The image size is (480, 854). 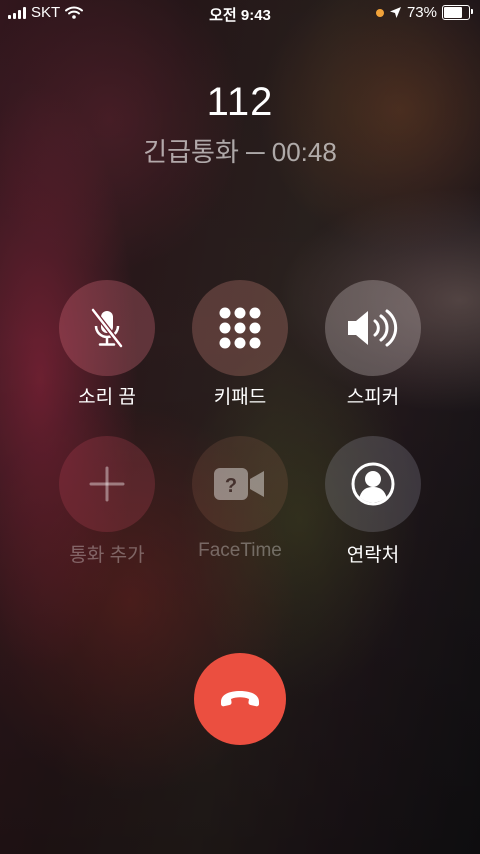 I want to click on battery-percent: 73%, so click(x=421, y=12).